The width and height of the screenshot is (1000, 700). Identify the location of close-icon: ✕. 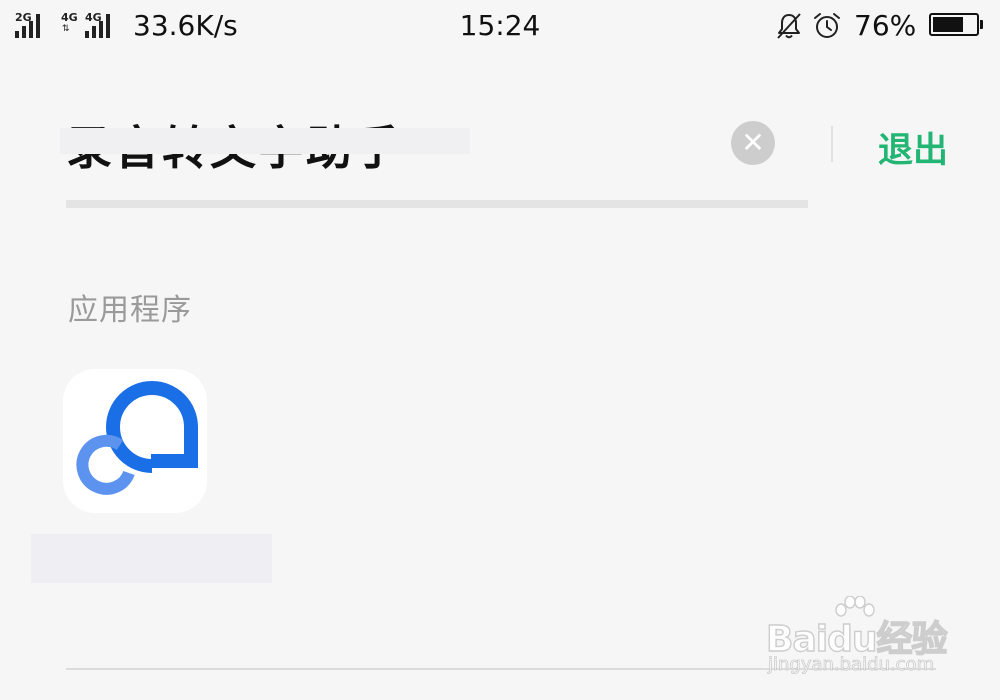
(753, 142).